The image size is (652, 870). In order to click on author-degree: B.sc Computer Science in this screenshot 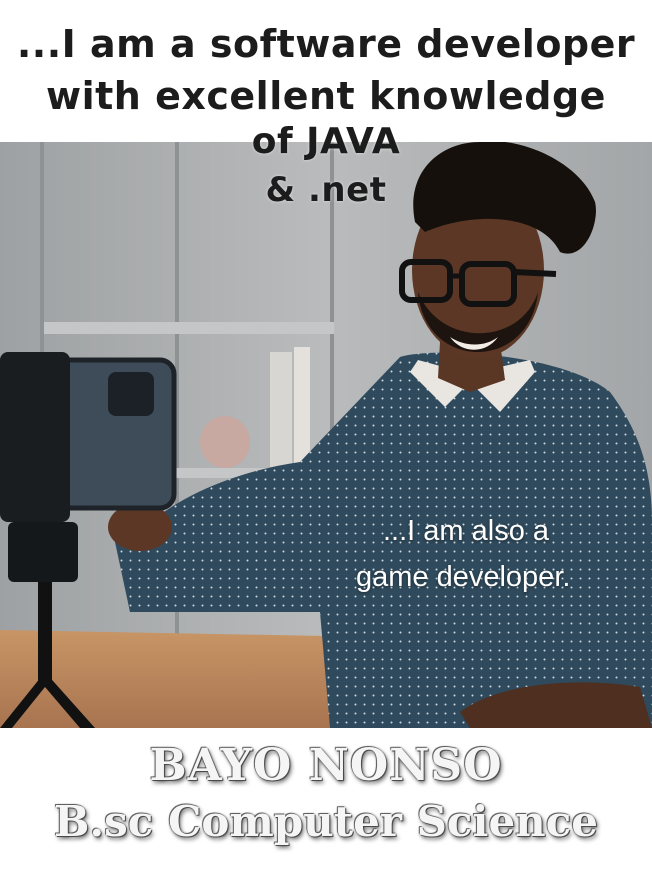, I will do `click(326, 821)`.